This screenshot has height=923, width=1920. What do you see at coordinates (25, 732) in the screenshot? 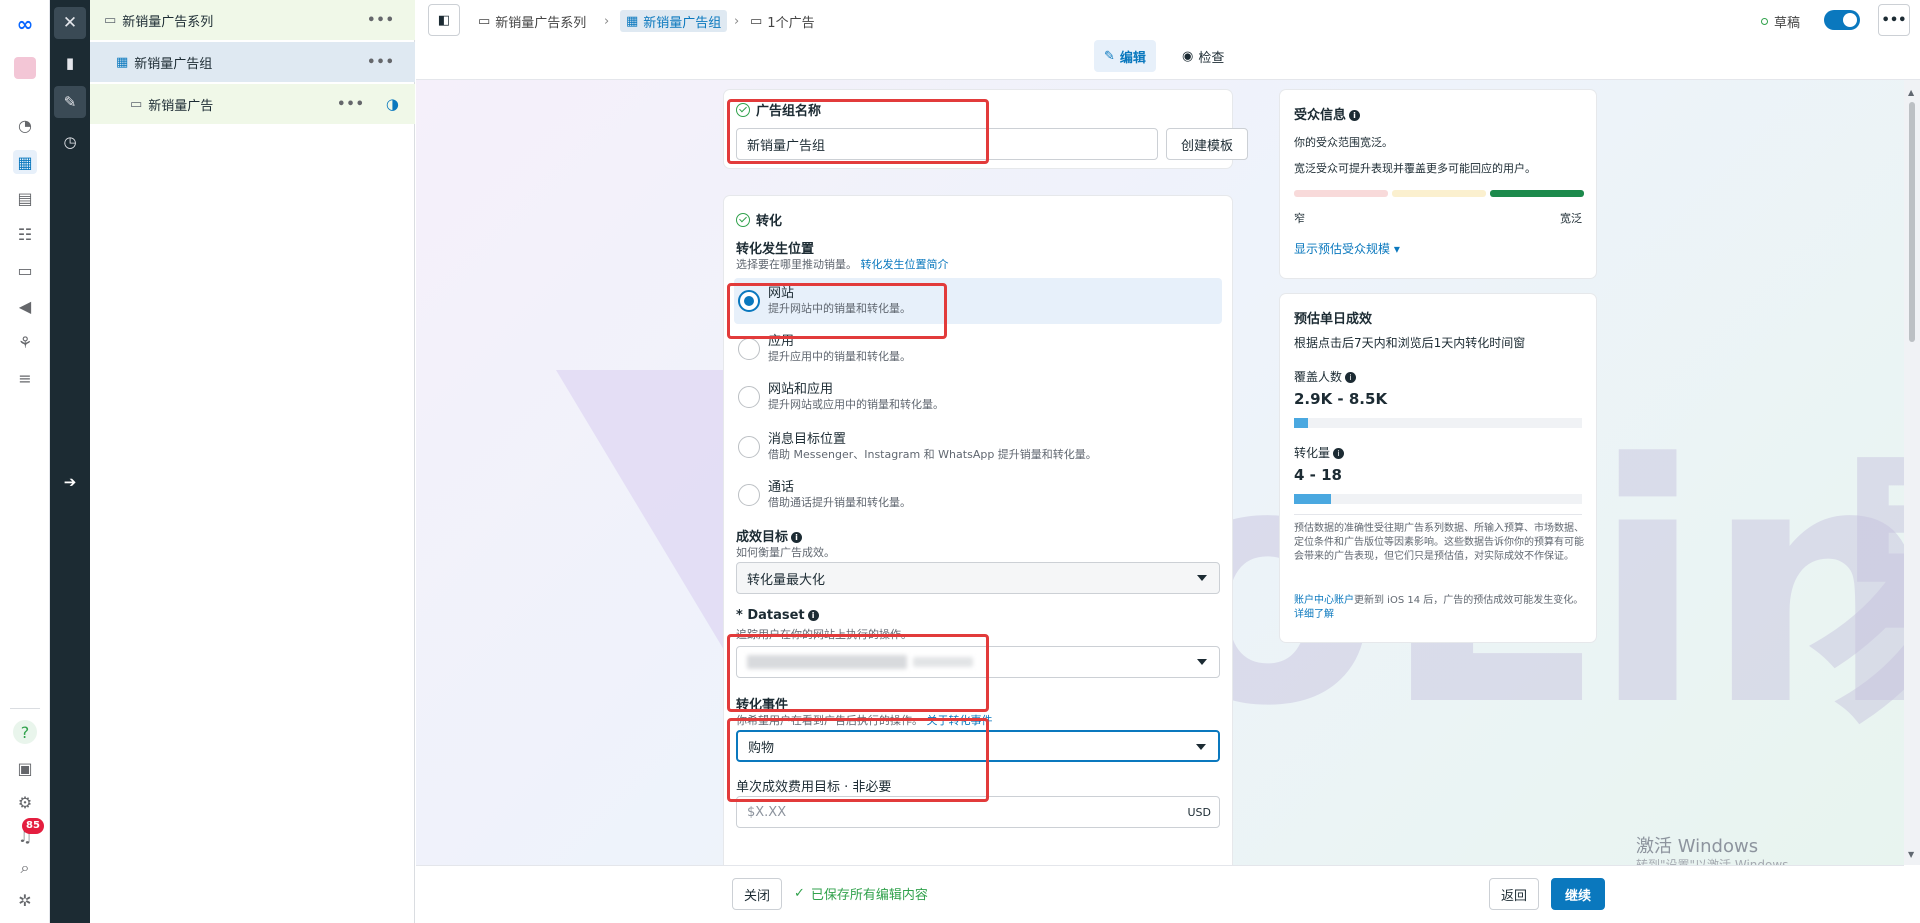
I see `help-icon: ?` at bounding box center [25, 732].